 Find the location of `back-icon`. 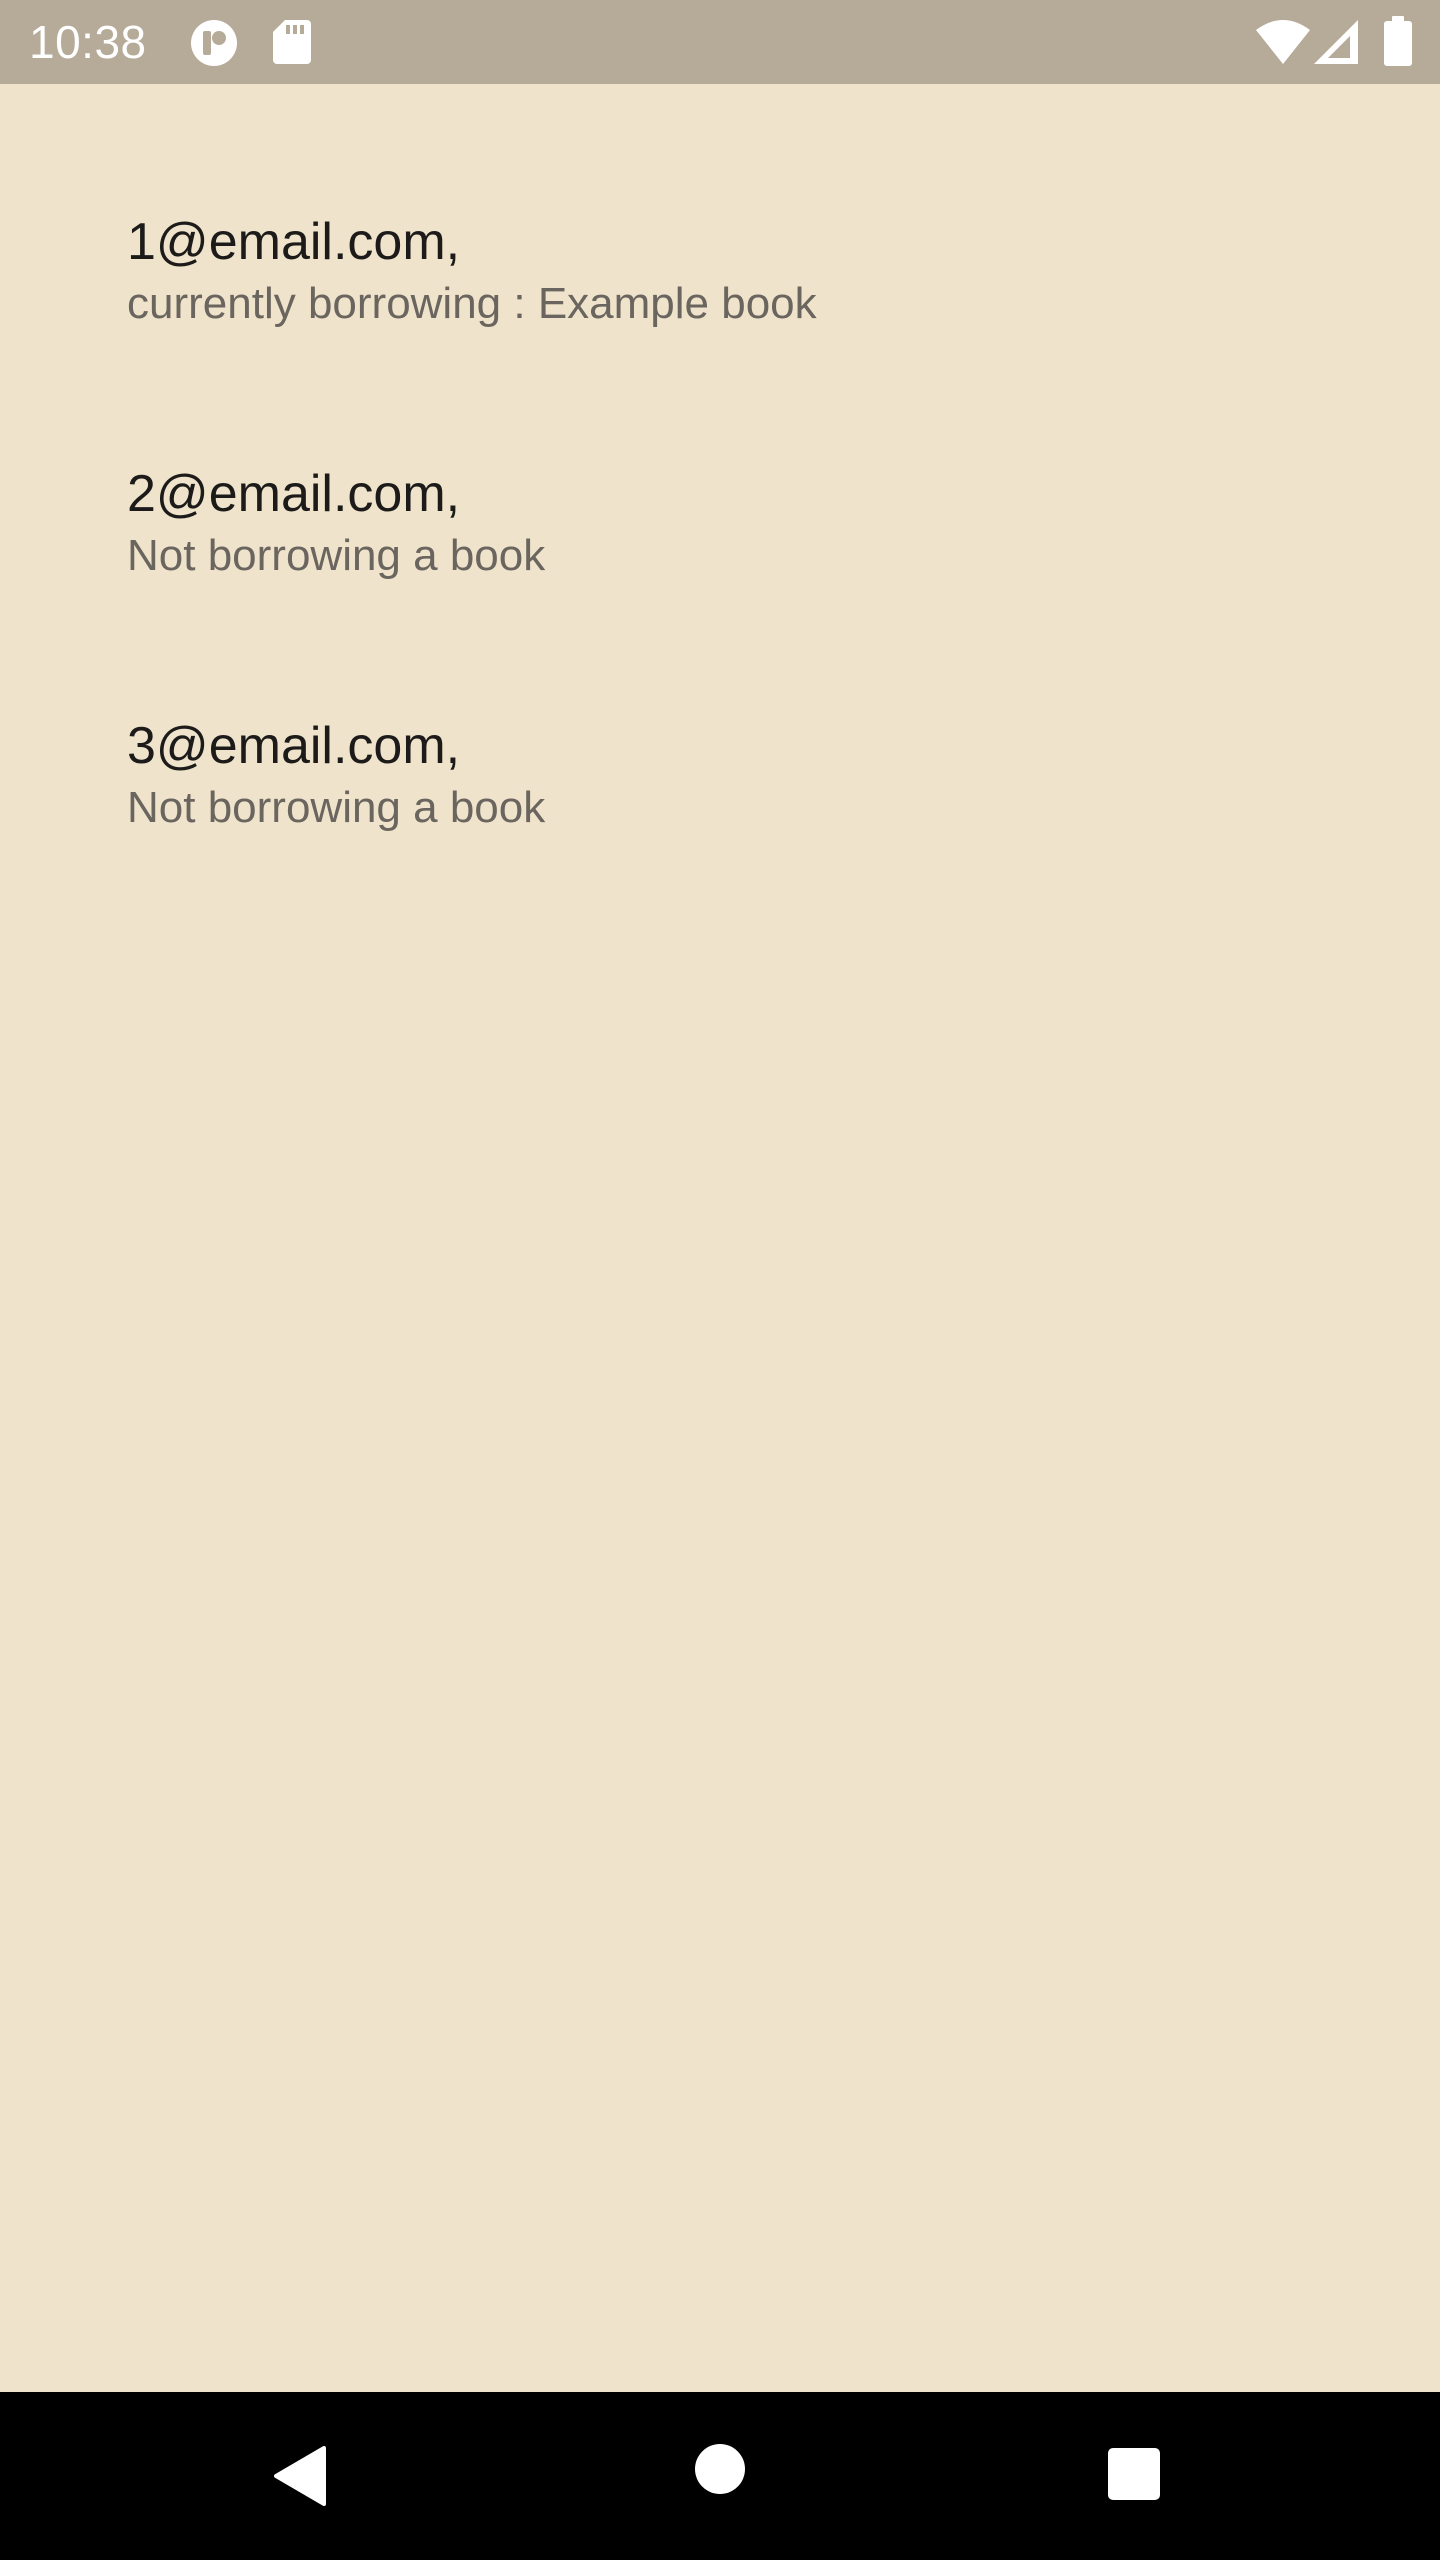

back-icon is located at coordinates (300, 2476).